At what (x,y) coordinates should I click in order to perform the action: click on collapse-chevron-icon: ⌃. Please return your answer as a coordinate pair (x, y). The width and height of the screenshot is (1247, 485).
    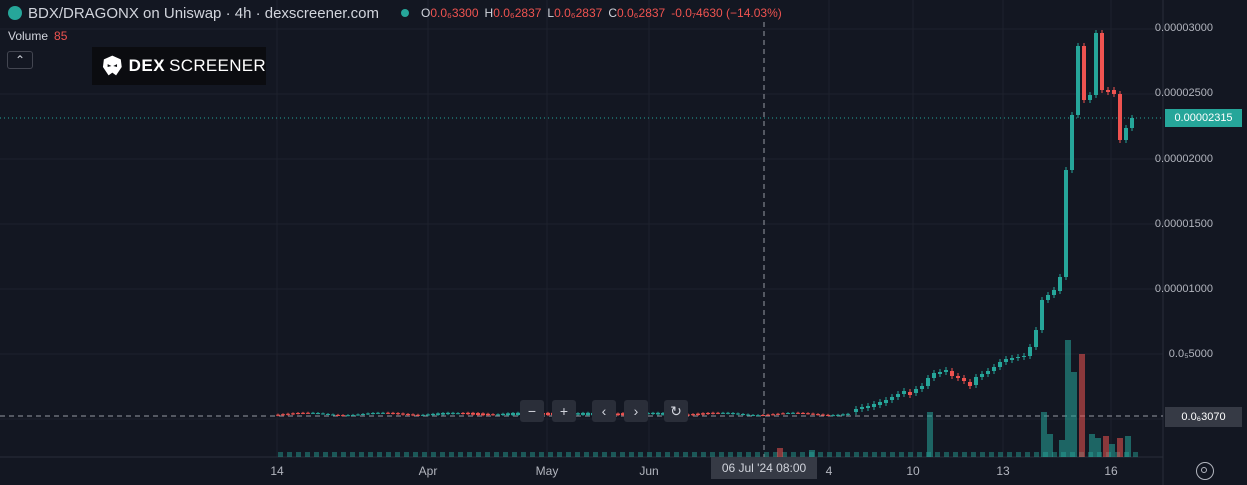
    Looking at the image, I should click on (20, 60).